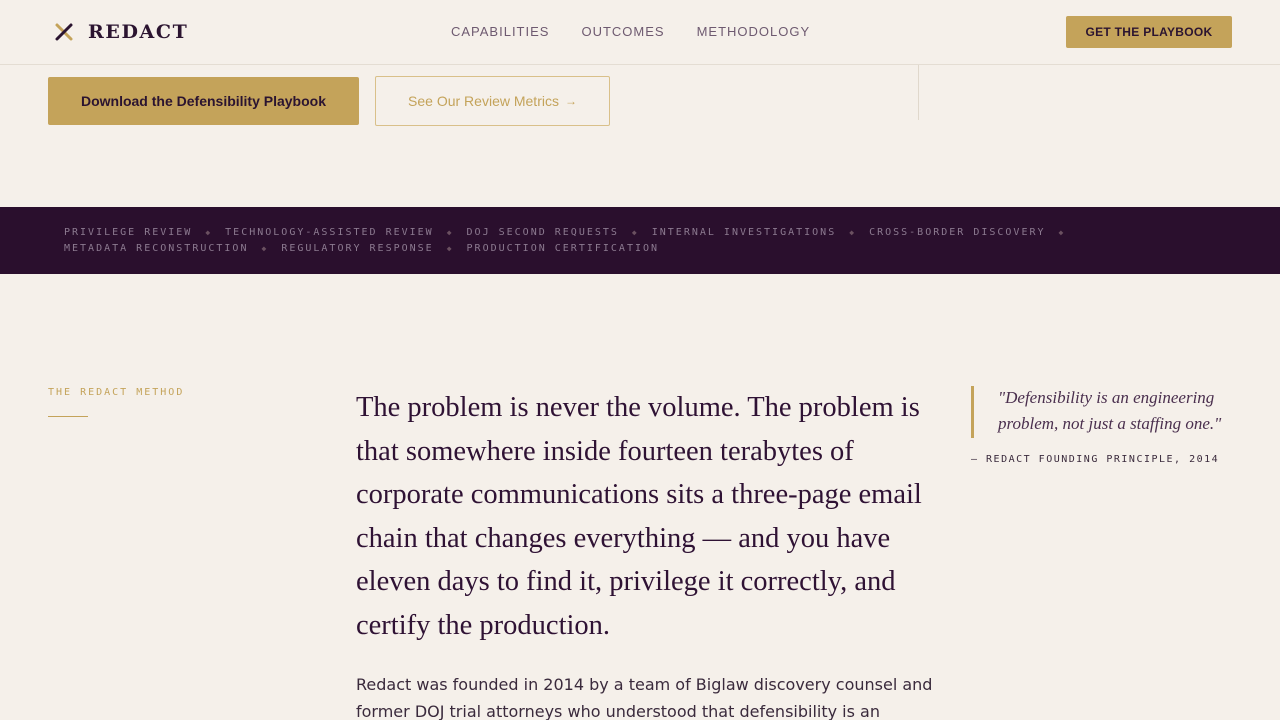 The width and height of the screenshot is (1280, 720). Describe the element at coordinates (329, 232) in the screenshot. I see `ticker-item: TECHNOLOGY-ASSISTED REVIEW` at that location.